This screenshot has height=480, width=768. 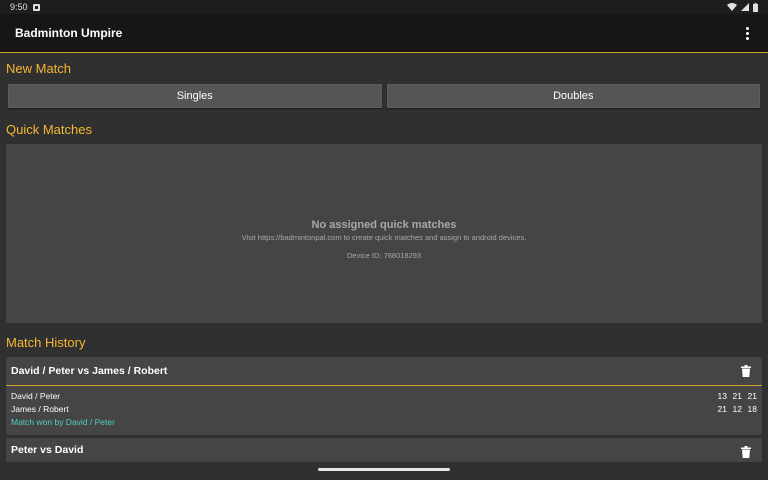 What do you see at coordinates (384, 469) in the screenshot?
I see `gesture-nav-handle` at bounding box center [384, 469].